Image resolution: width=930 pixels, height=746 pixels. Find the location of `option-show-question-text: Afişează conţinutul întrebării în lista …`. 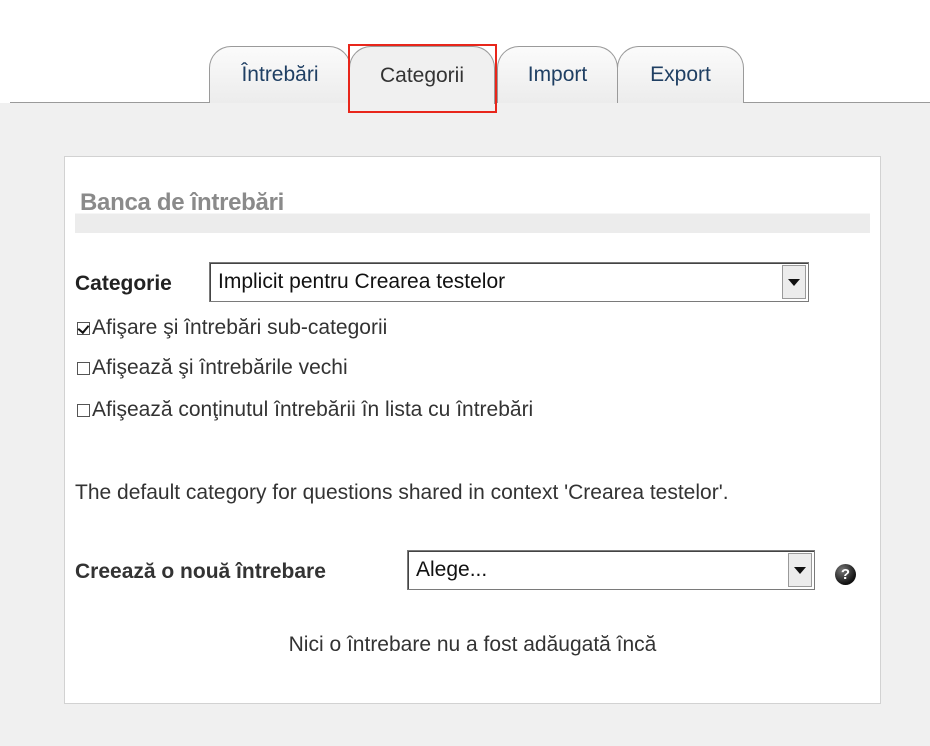

option-show-question-text: Afişează conţinutul întrebării în lista … is located at coordinates (305, 410).